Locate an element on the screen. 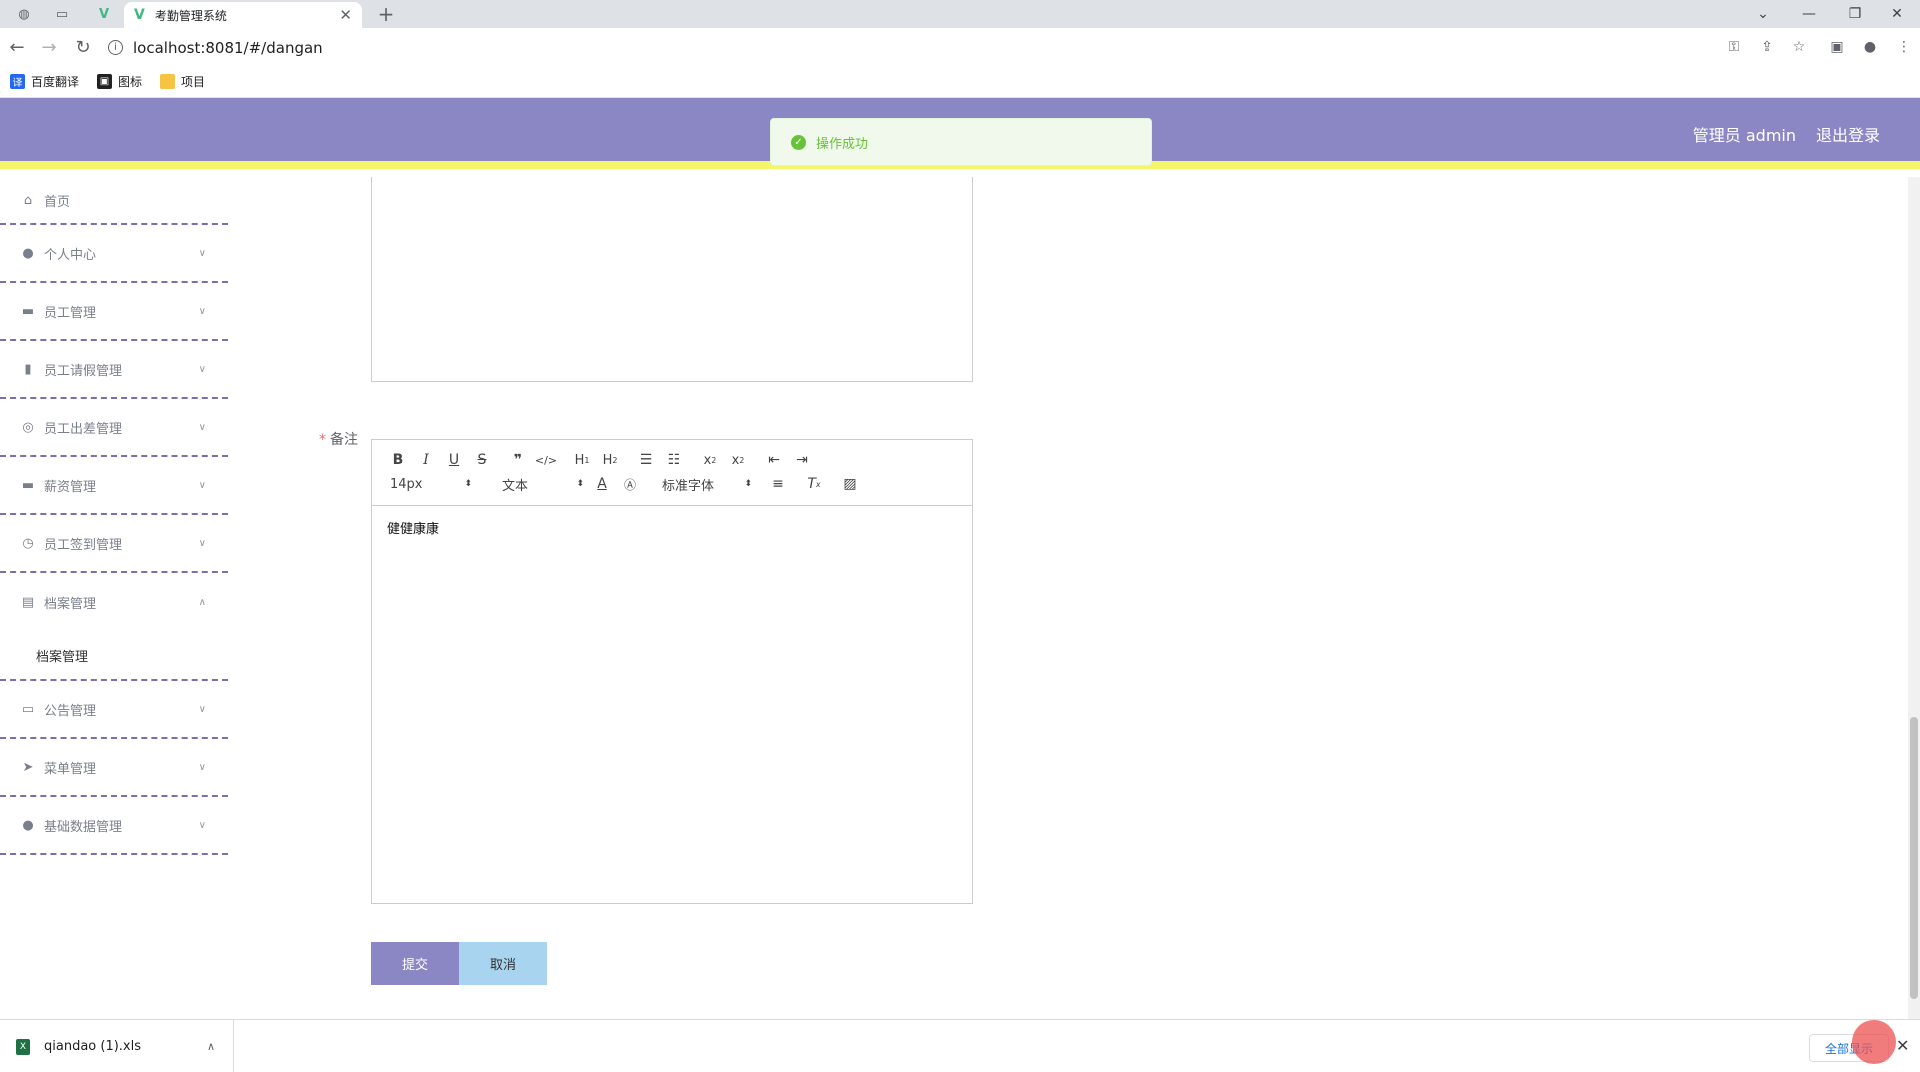 This screenshot has height=1072, width=1920. close-tab-icon: ✕ is located at coordinates (345, 15).